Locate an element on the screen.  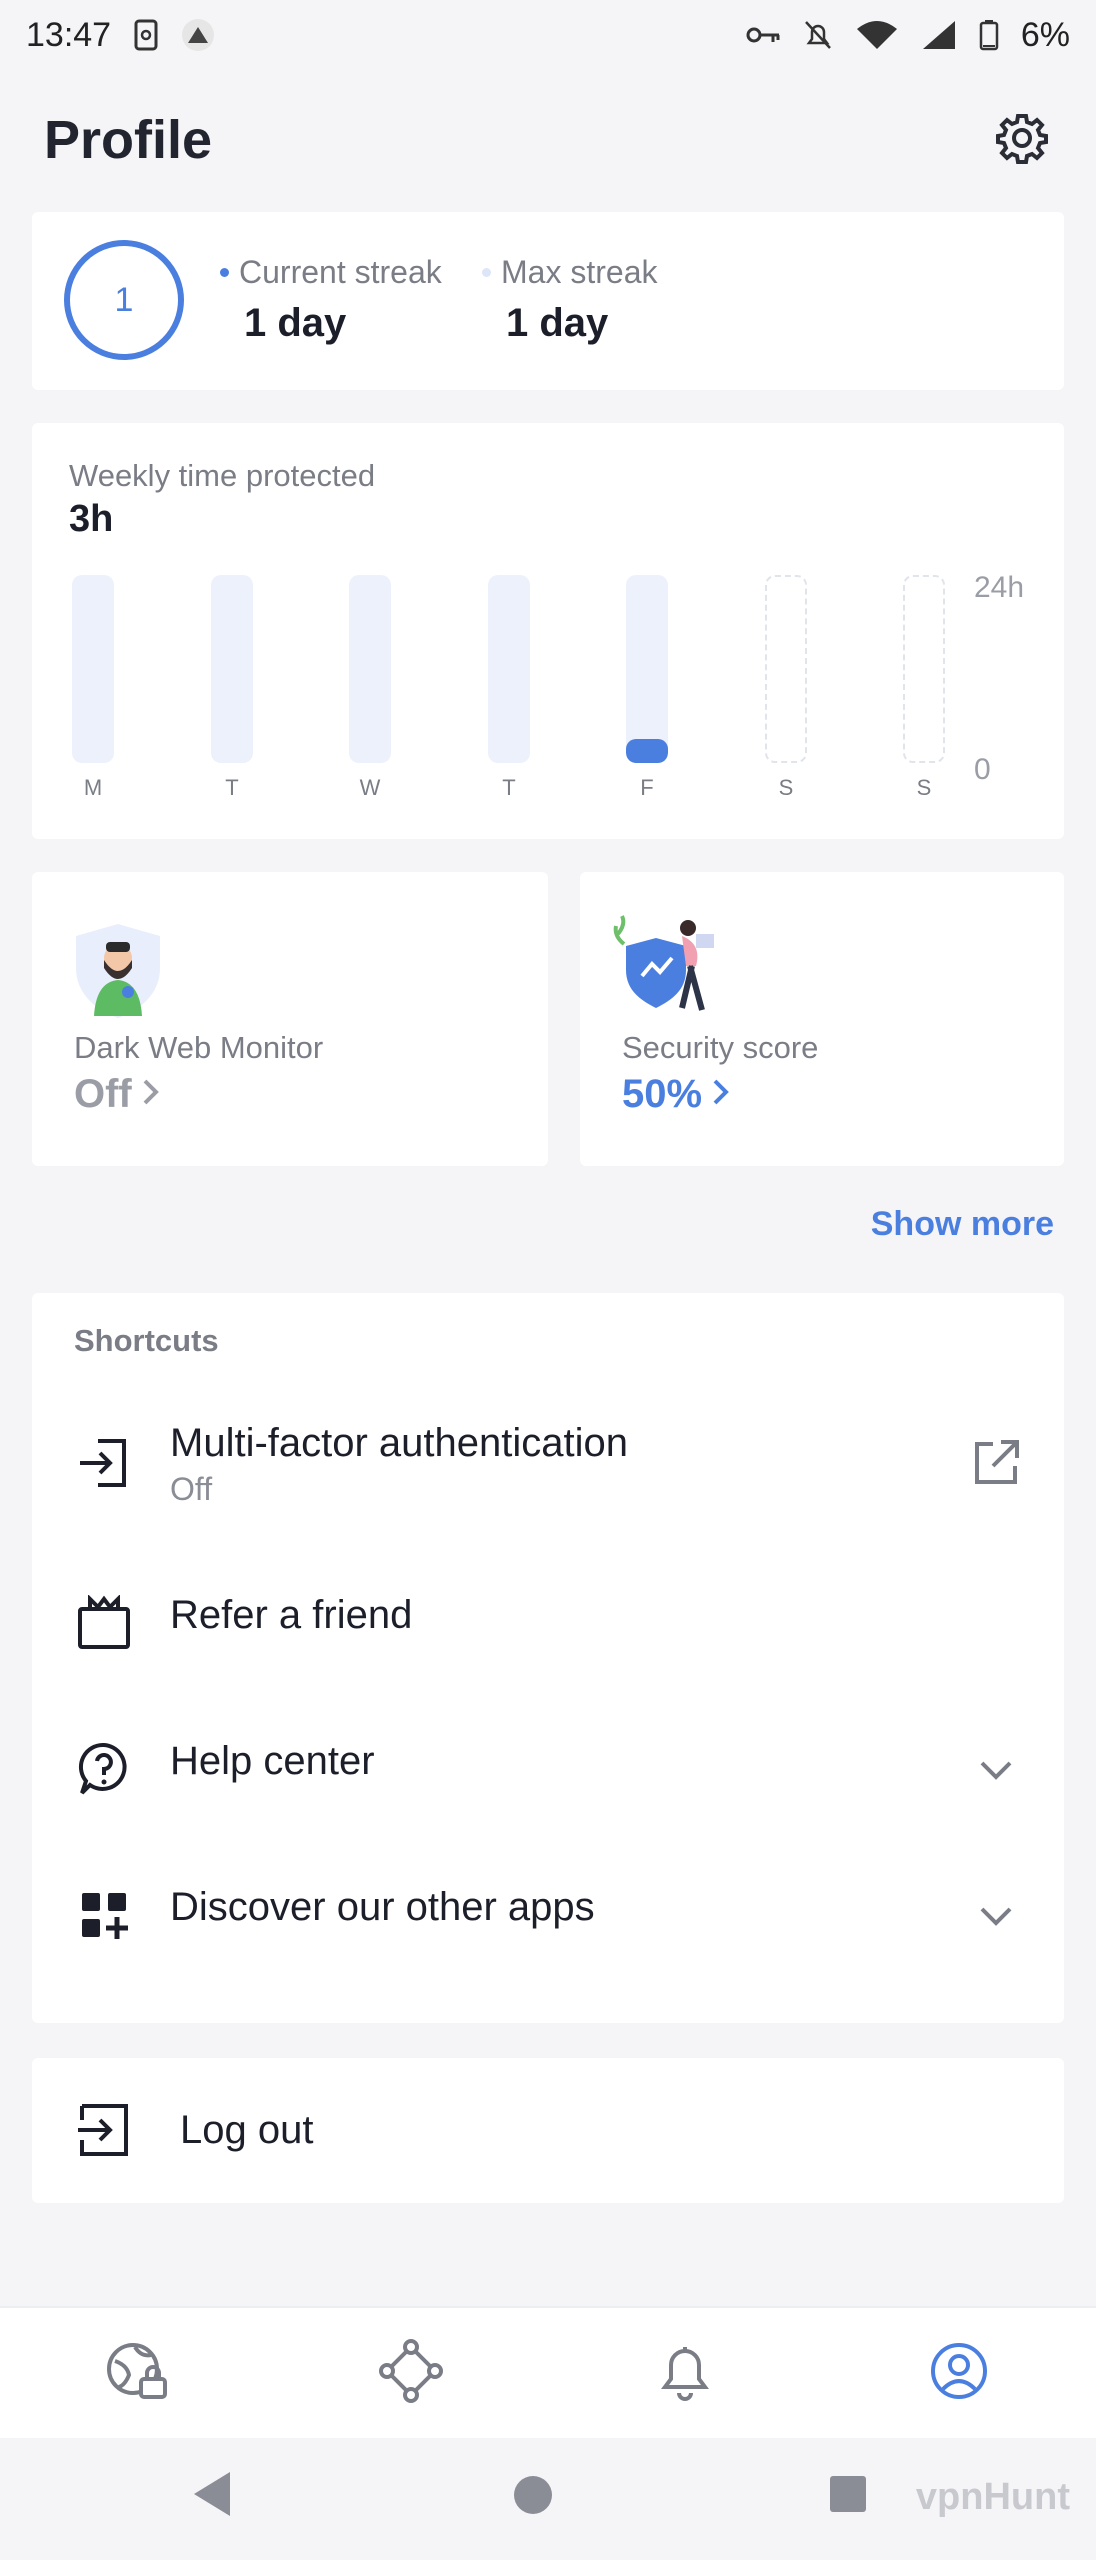
shortcut-other-apps: Discover our other apps is located at coordinates (548, 1910).